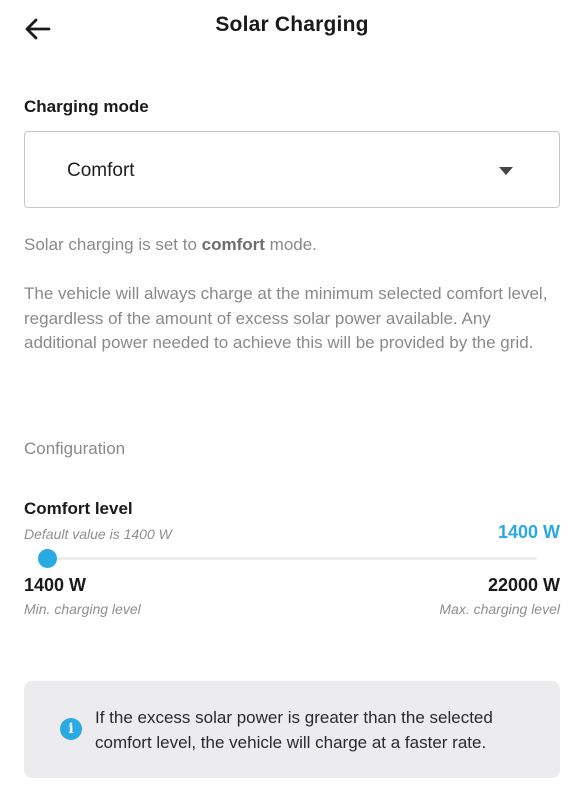 This screenshot has height=800, width=584. Describe the element at coordinates (113, 244) in the screenshot. I see `mode-summary-prefix: Solar charging is set to` at that location.